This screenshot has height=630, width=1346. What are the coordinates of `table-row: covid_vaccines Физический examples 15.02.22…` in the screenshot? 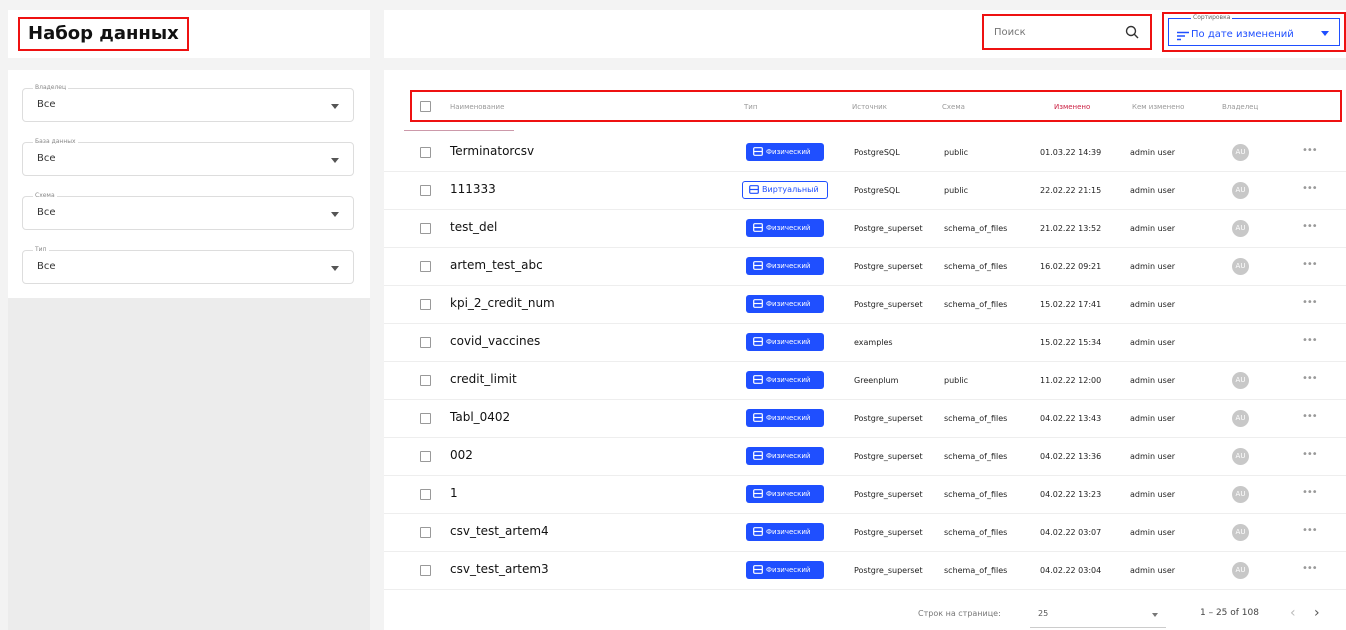 It's located at (865, 343).